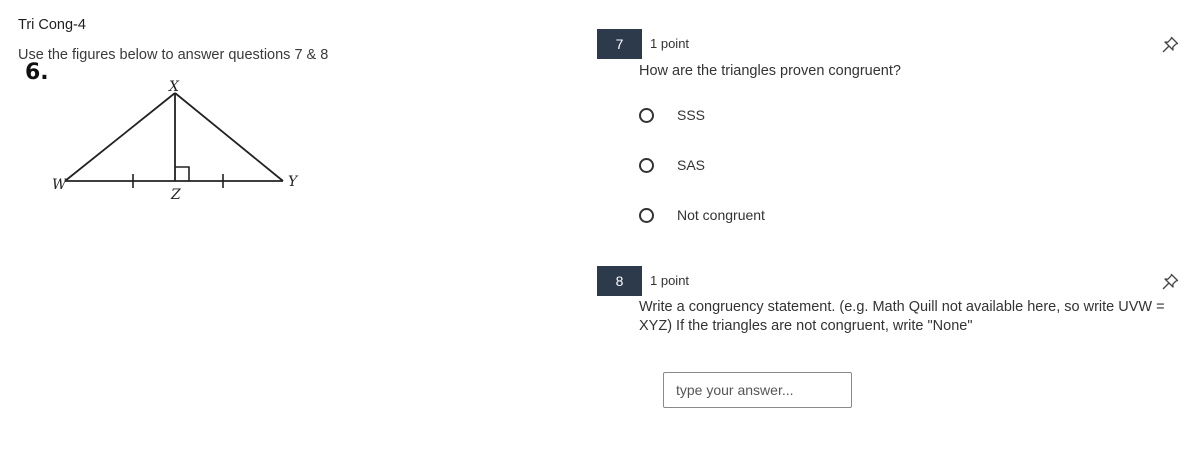 This screenshot has height=472, width=1200. Describe the element at coordinates (672, 165) in the screenshot. I see `option-sas: SAS` at that location.